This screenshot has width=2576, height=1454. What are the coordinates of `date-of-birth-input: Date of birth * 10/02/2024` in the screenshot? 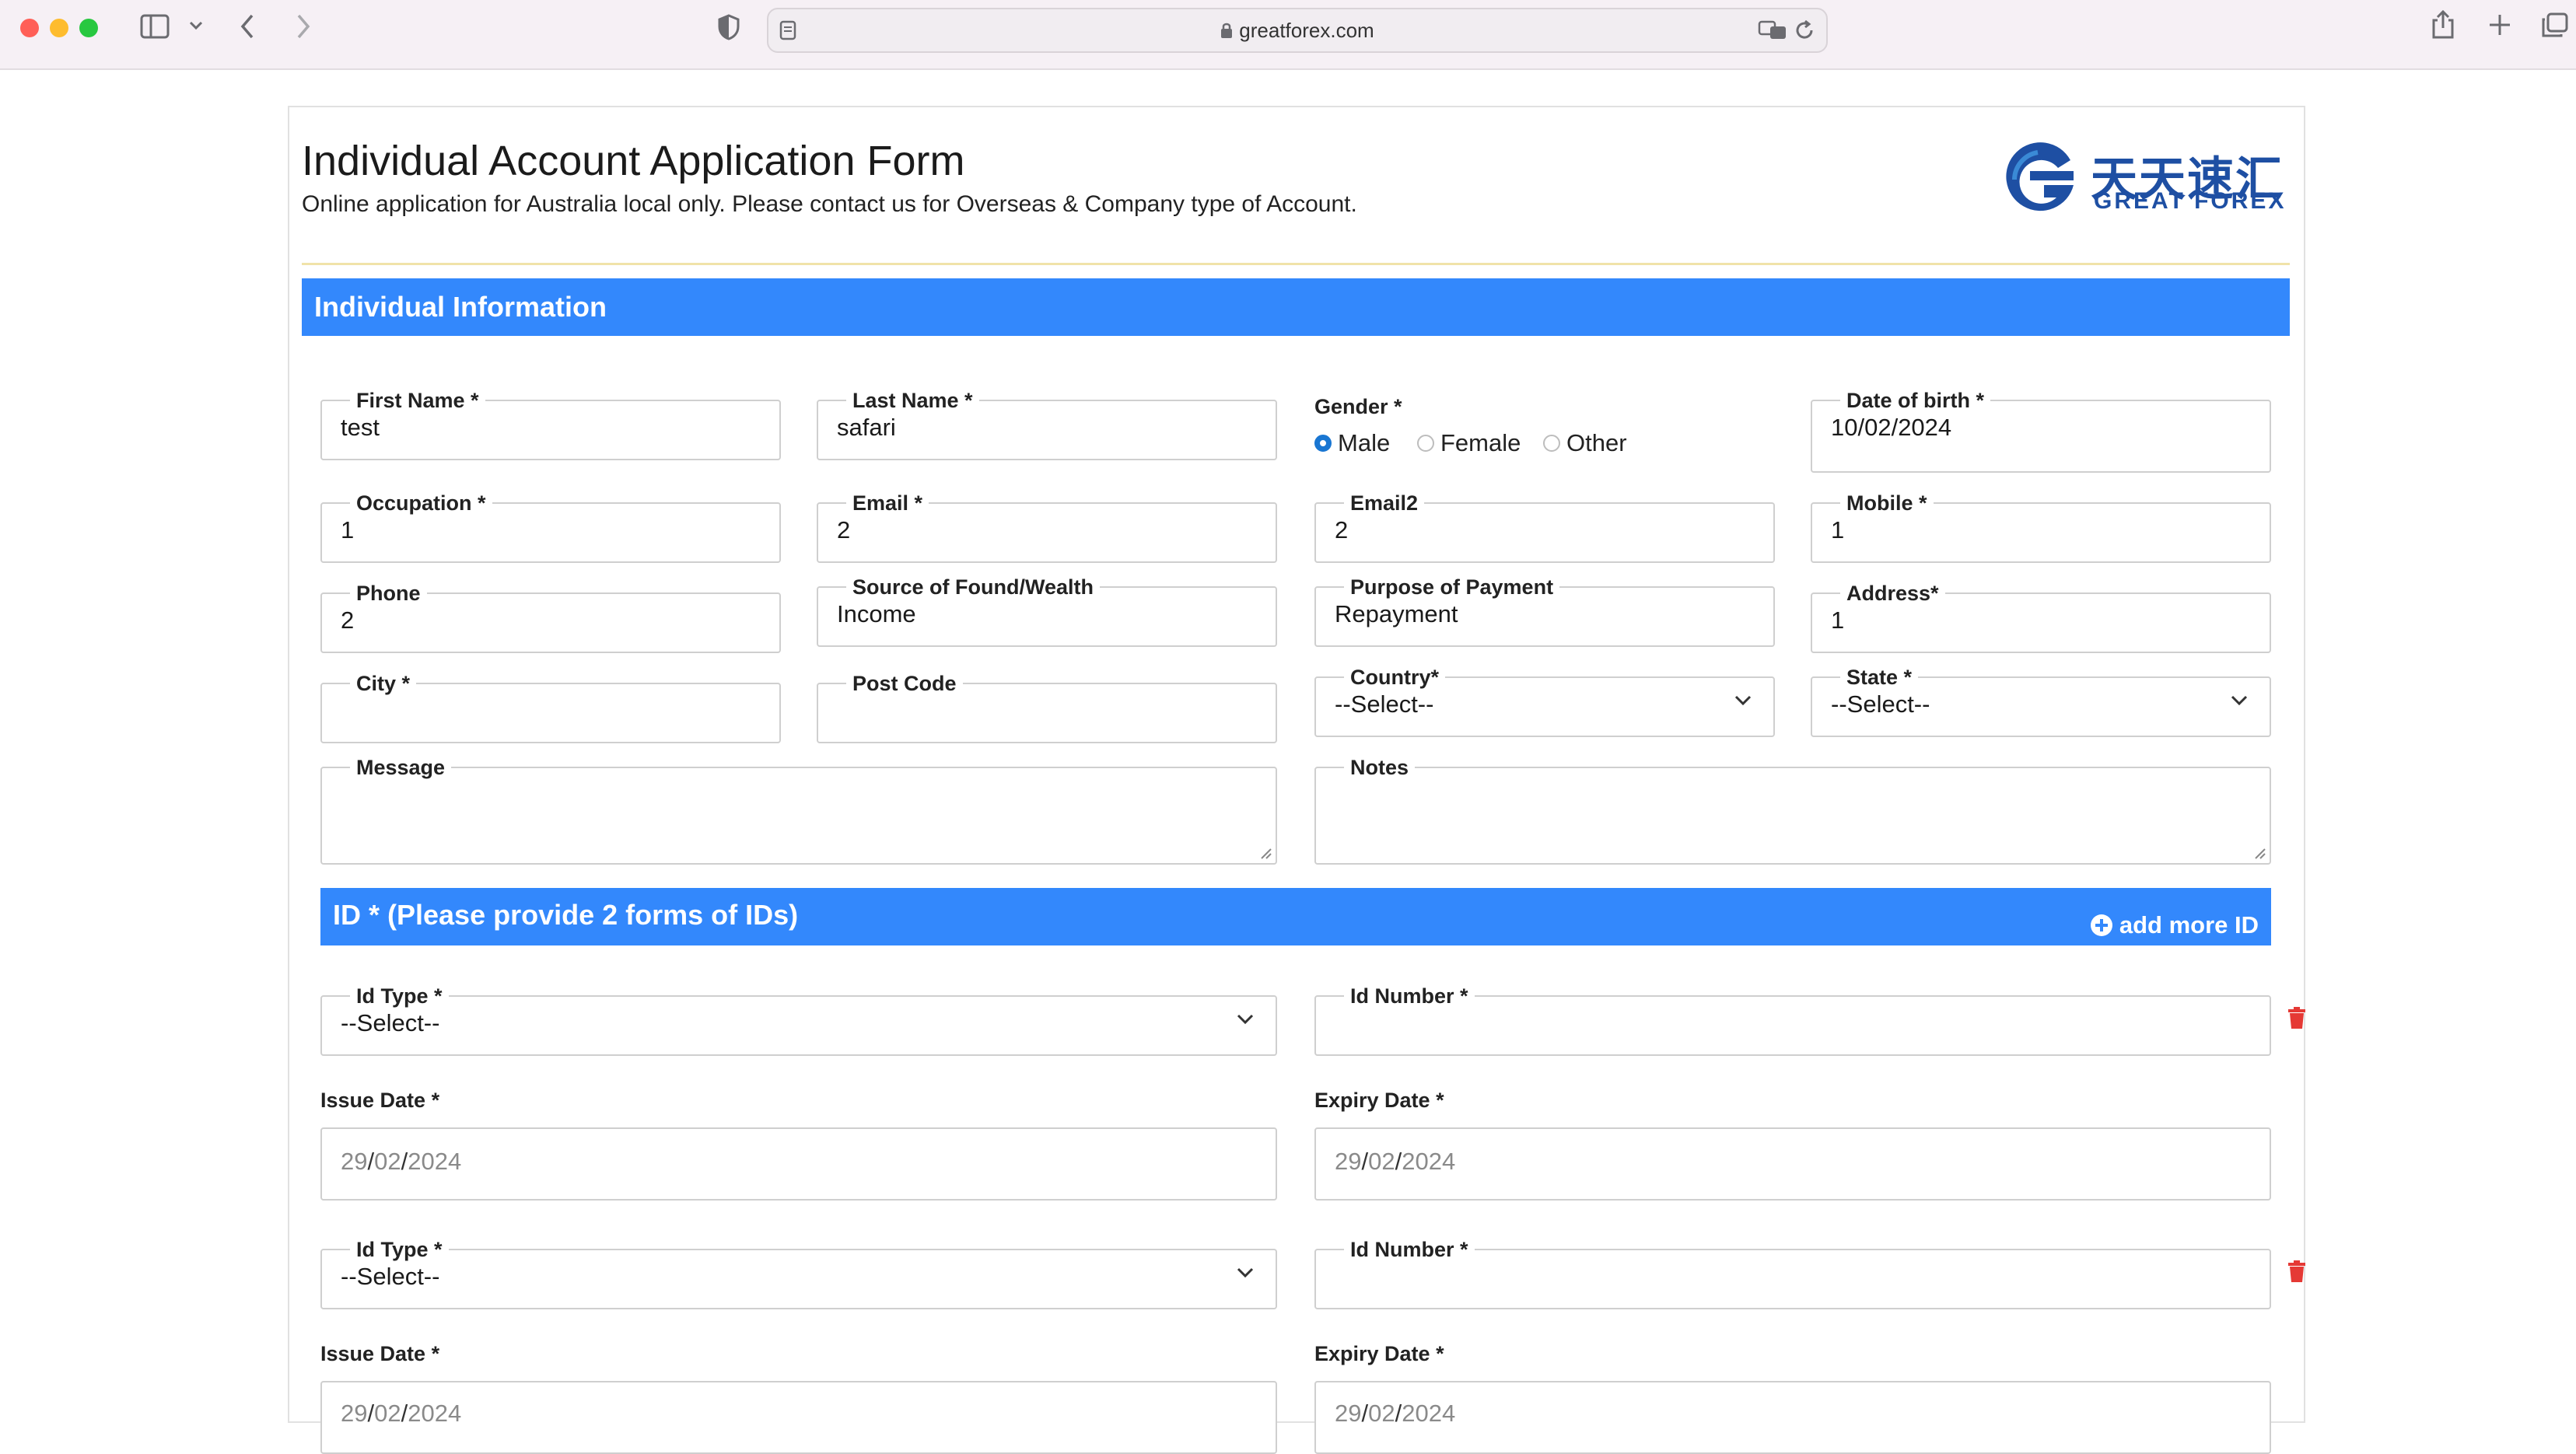 It's located at (2041, 431).